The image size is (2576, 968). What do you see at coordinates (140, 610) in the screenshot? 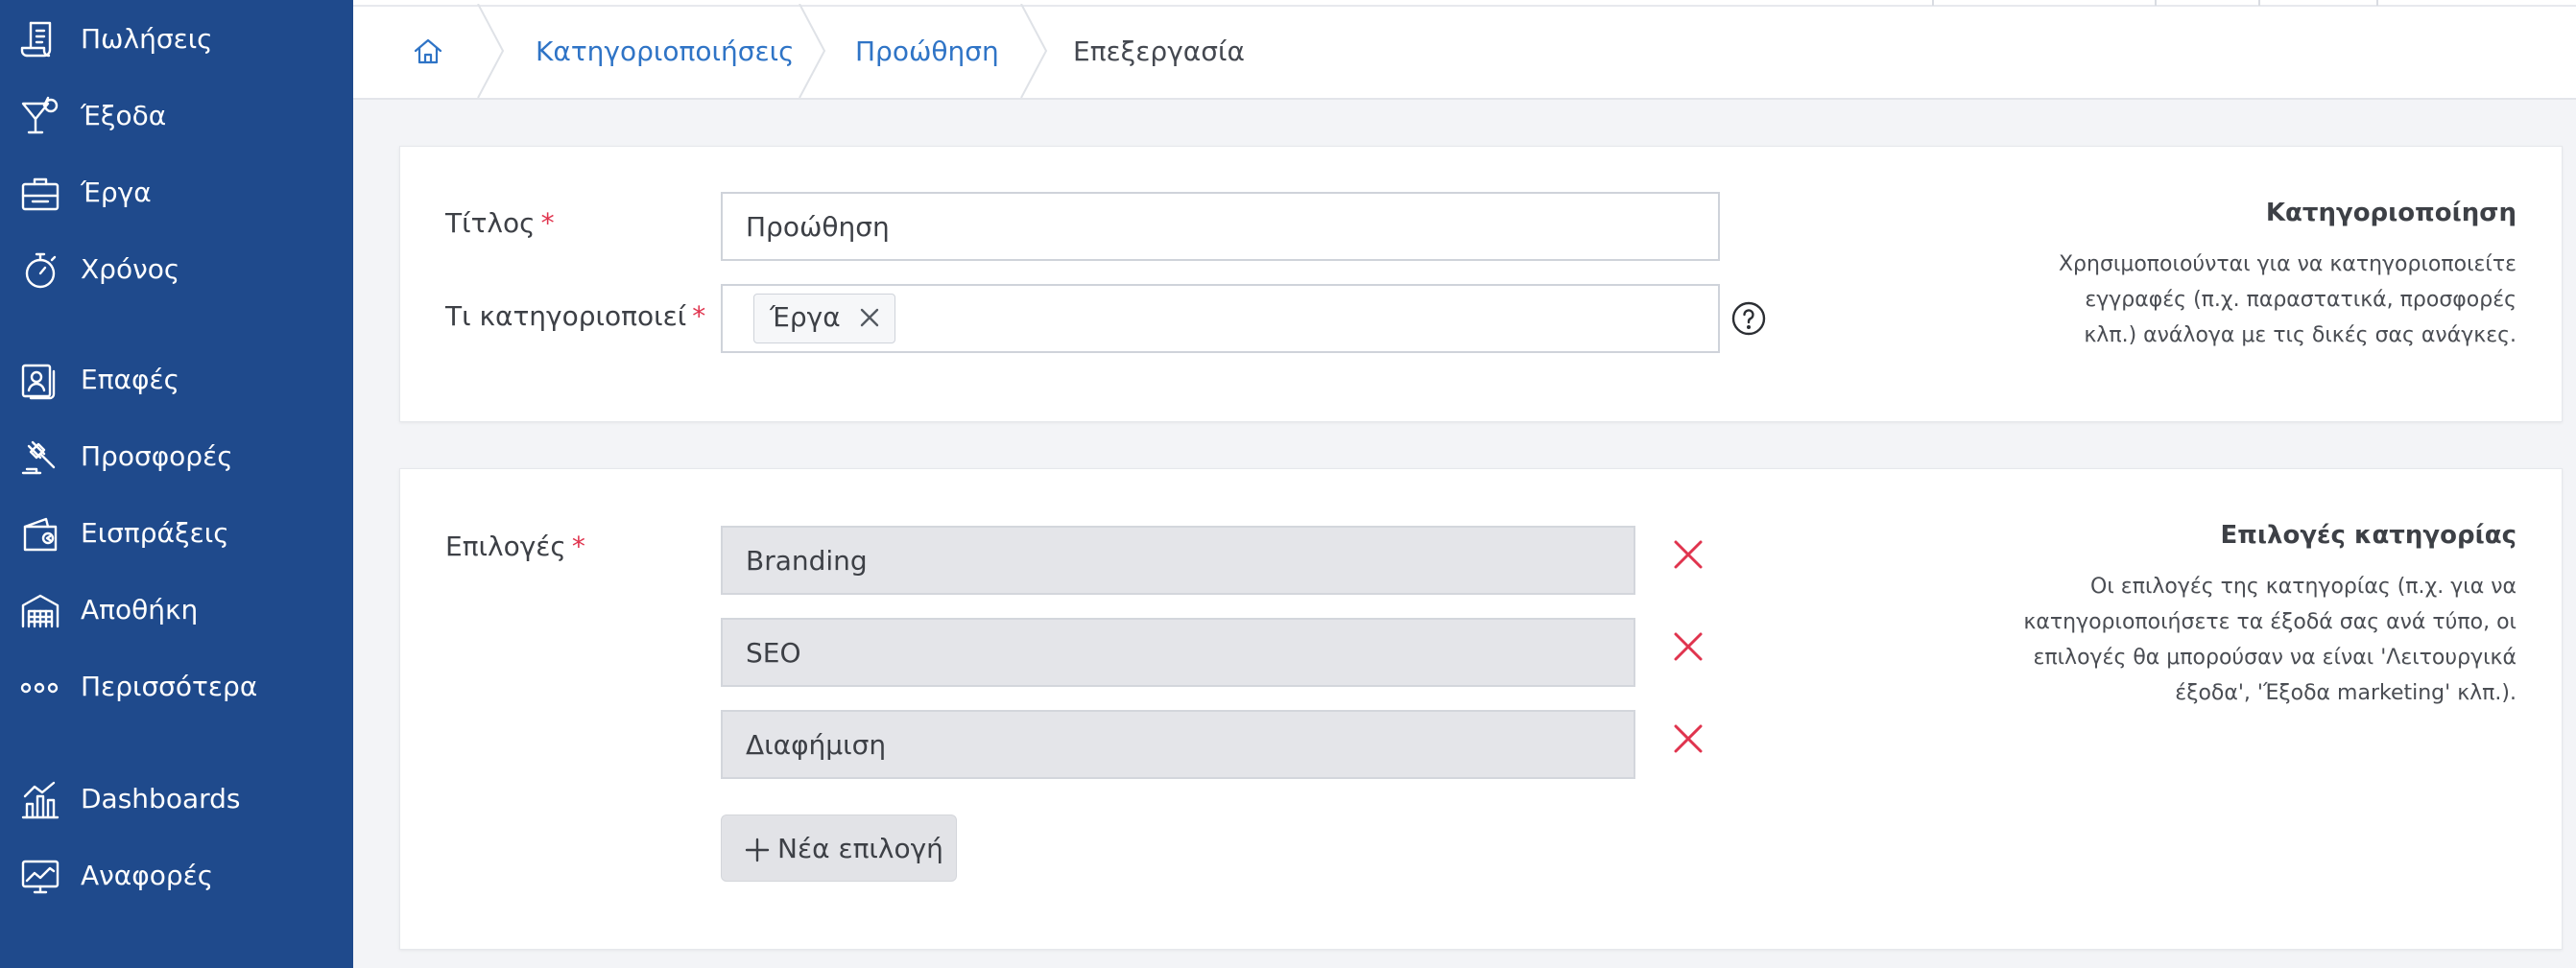
I see `sidebar-item-label: Αποθήκη` at bounding box center [140, 610].